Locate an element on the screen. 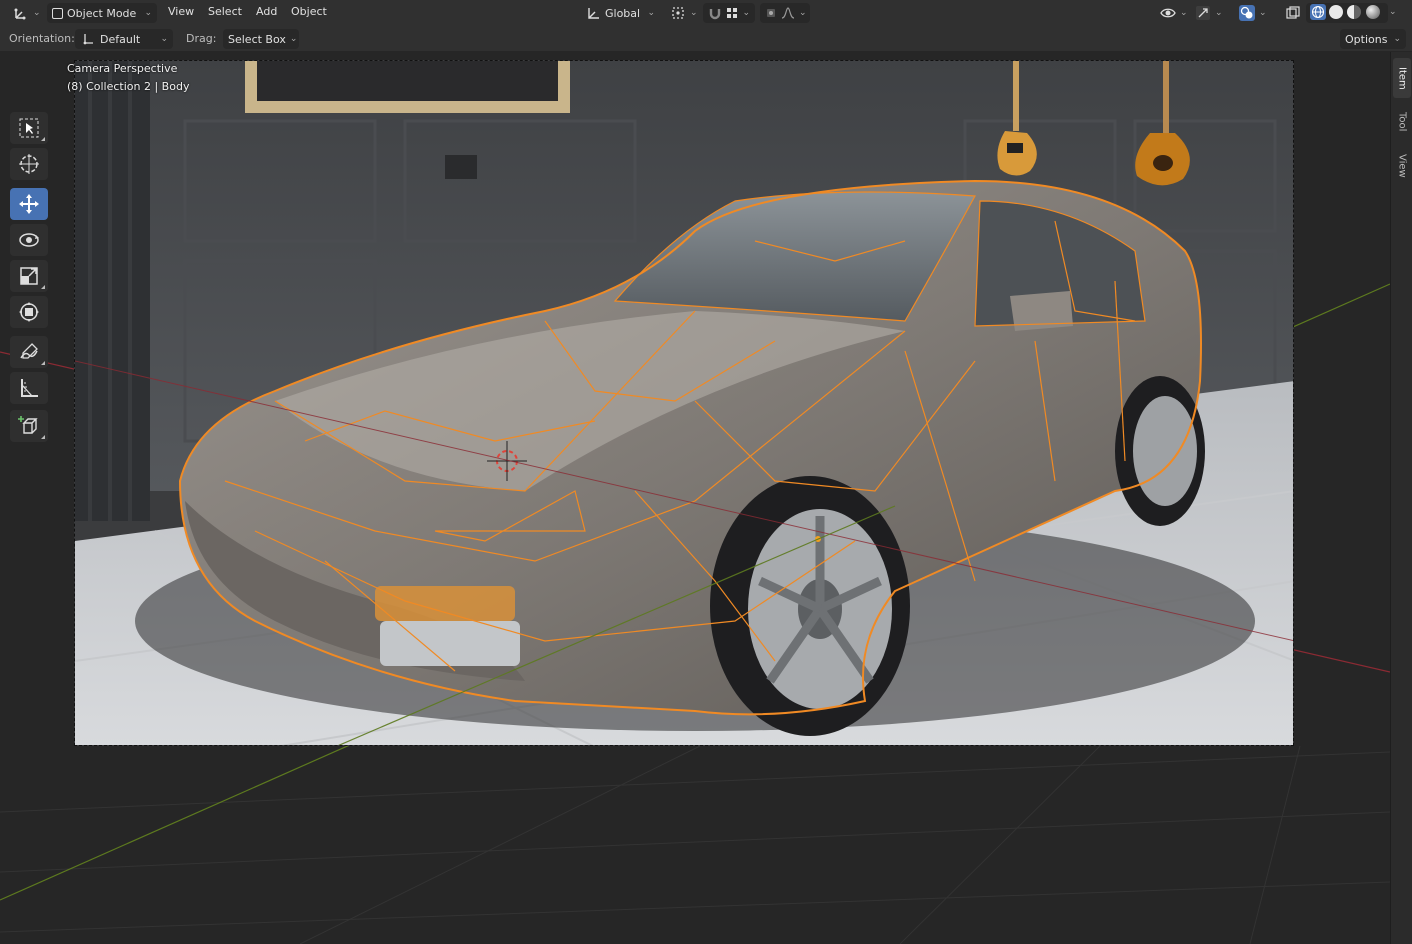 The width and height of the screenshot is (1412, 944). visibility-dropdown: ⌄ is located at coordinates (1174, 13).